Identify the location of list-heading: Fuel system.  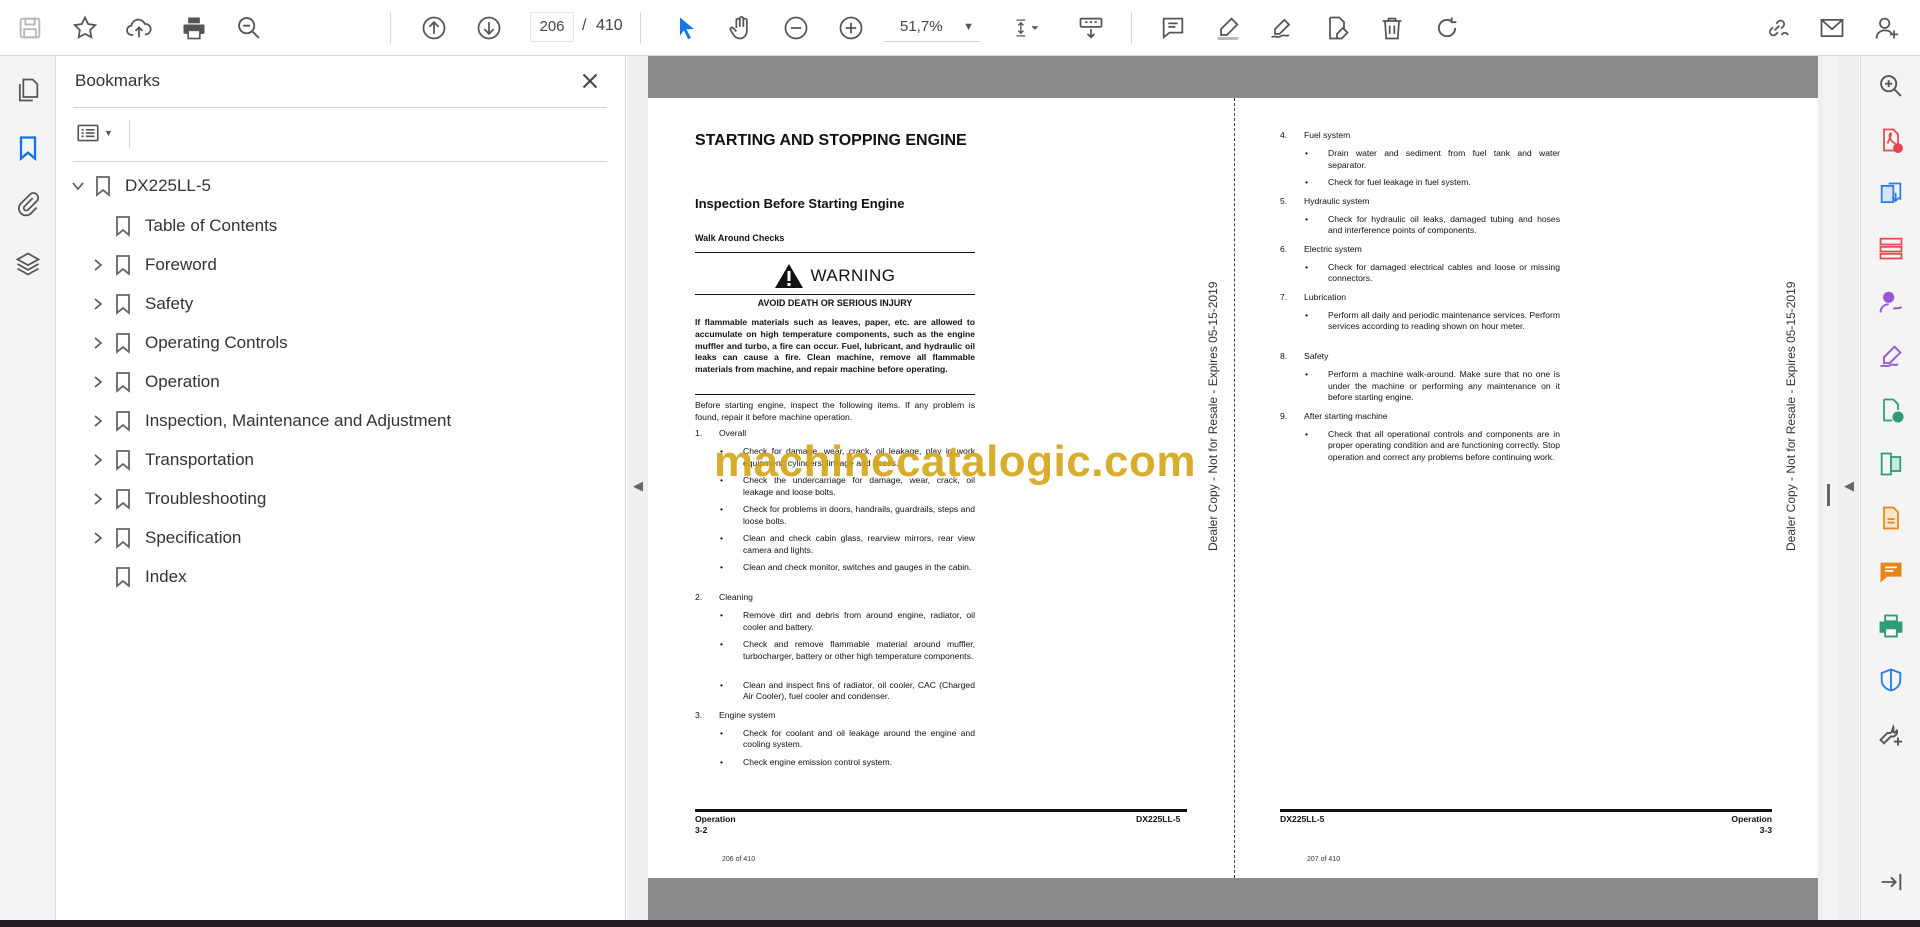
(1327, 135).